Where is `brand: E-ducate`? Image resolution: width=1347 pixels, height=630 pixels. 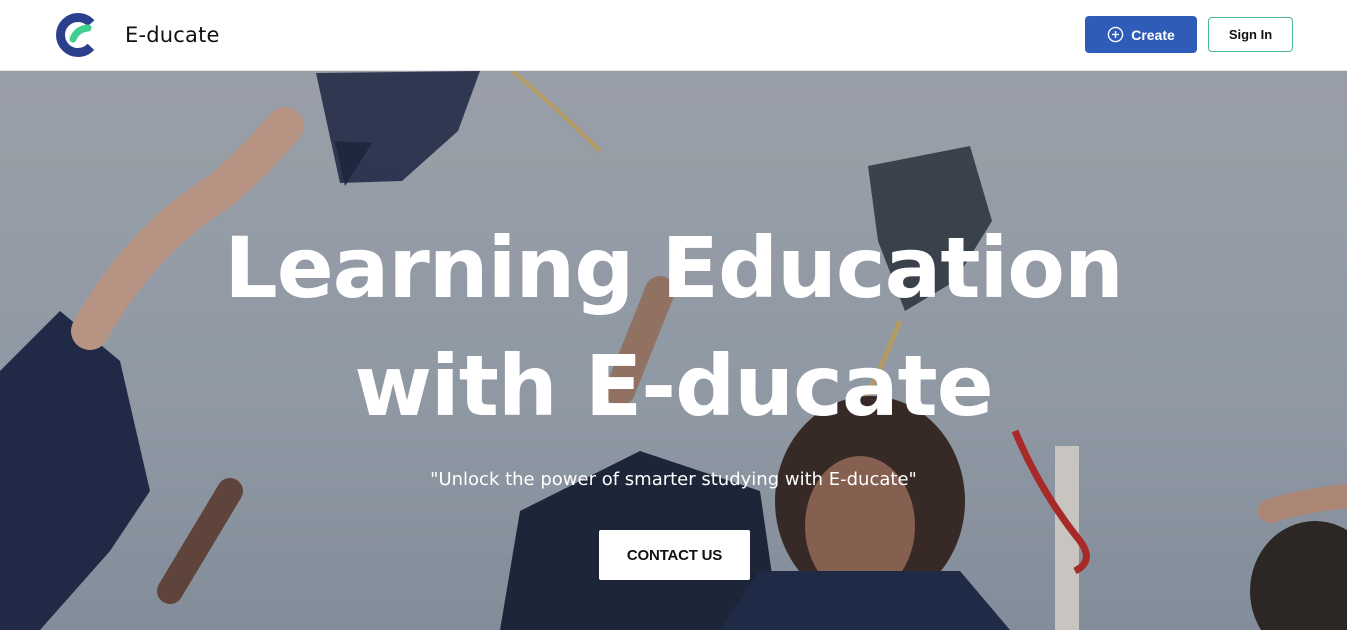 brand: E-ducate is located at coordinates (137, 35).